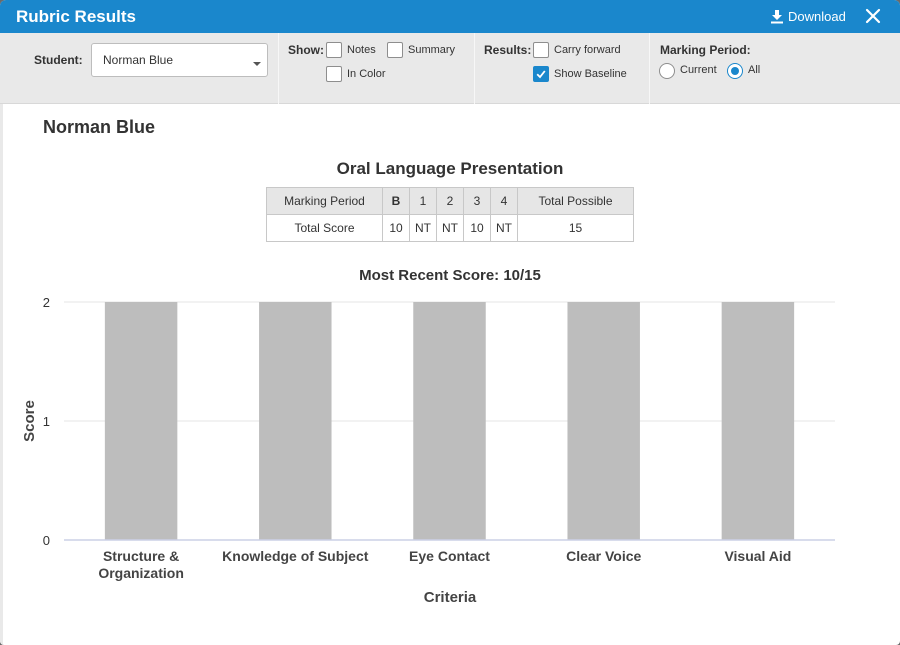  I want to click on download-label: Download, so click(817, 16).